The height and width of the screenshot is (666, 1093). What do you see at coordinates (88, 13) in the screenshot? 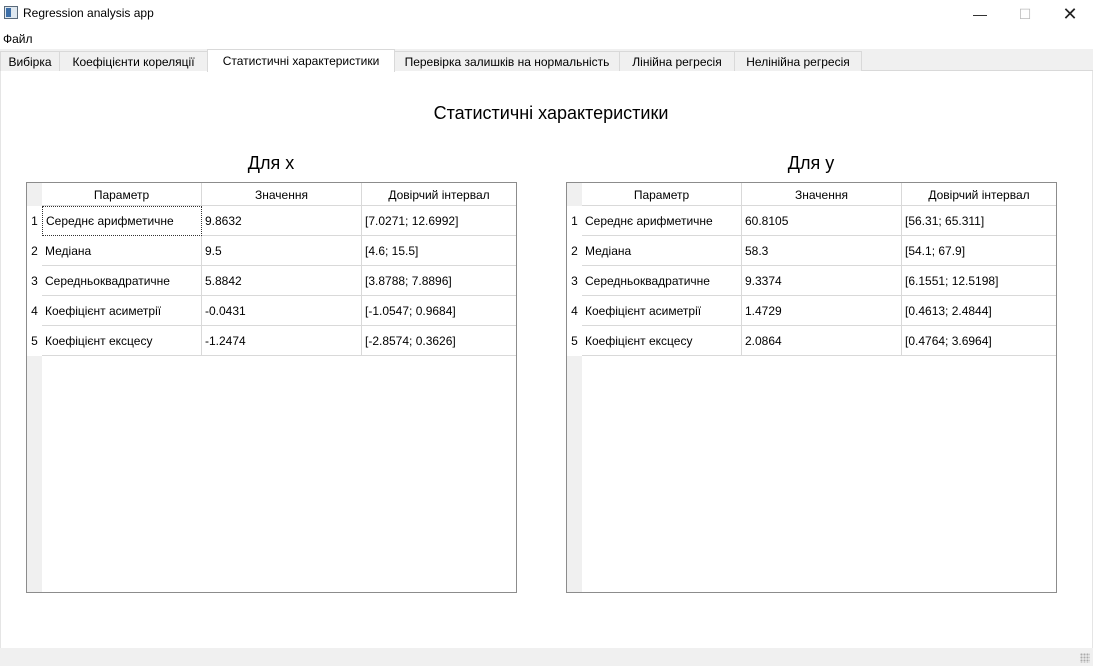
I see `window-title: Regression analysis app` at bounding box center [88, 13].